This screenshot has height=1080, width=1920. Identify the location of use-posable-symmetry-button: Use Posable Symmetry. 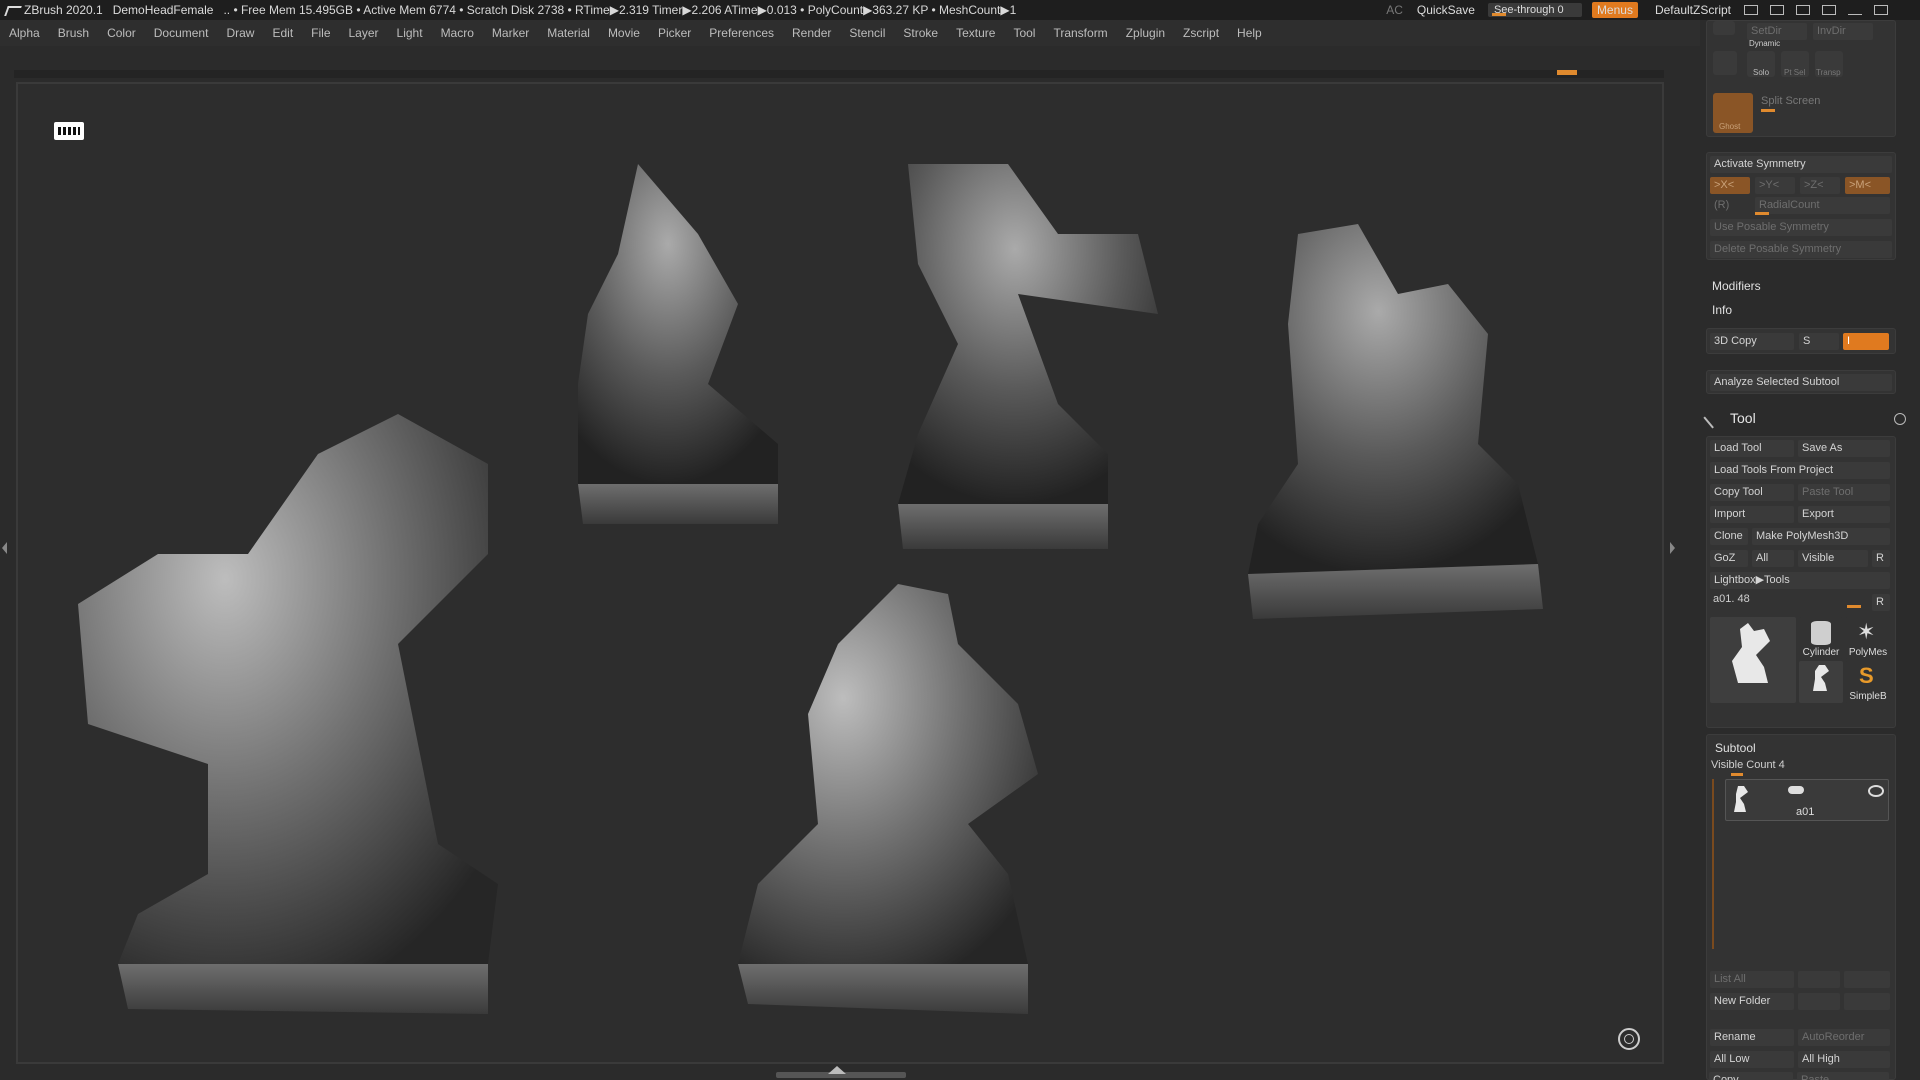
(1801, 227).